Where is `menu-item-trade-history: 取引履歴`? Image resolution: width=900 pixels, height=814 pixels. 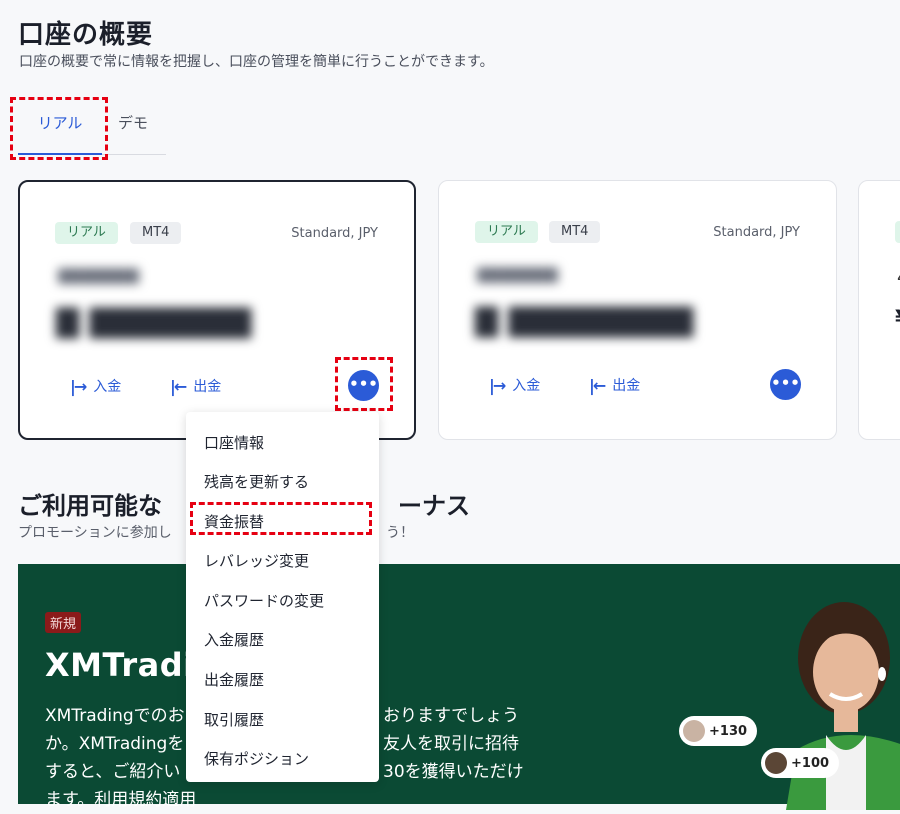 menu-item-trade-history: 取引履歴 is located at coordinates (234, 719).